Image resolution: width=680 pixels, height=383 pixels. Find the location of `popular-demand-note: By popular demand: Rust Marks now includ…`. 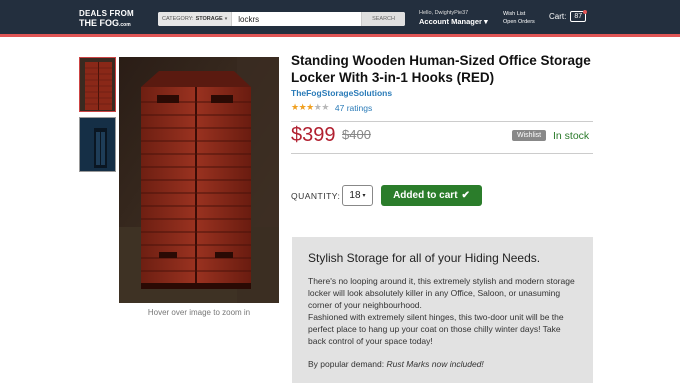

popular-demand-note: By popular demand: Rust Marks now includ… is located at coordinates (396, 364).